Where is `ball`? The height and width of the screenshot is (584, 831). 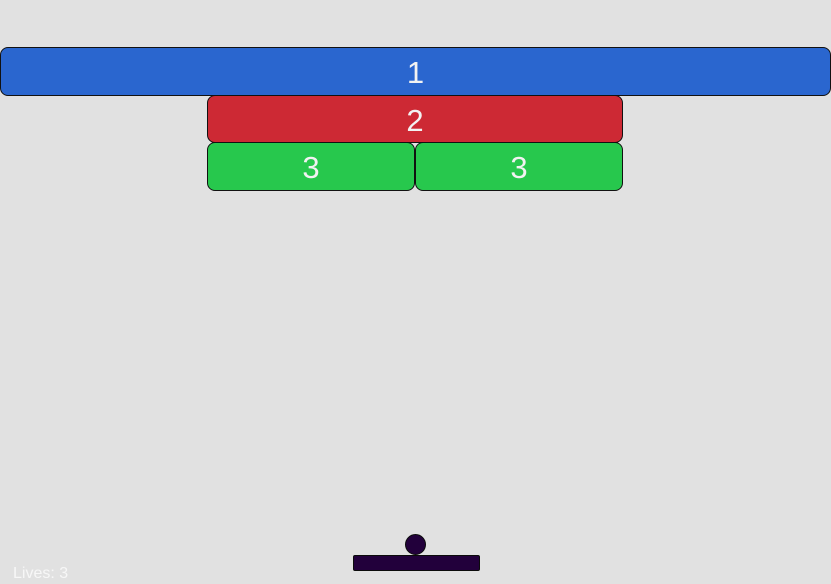
ball is located at coordinates (415, 544).